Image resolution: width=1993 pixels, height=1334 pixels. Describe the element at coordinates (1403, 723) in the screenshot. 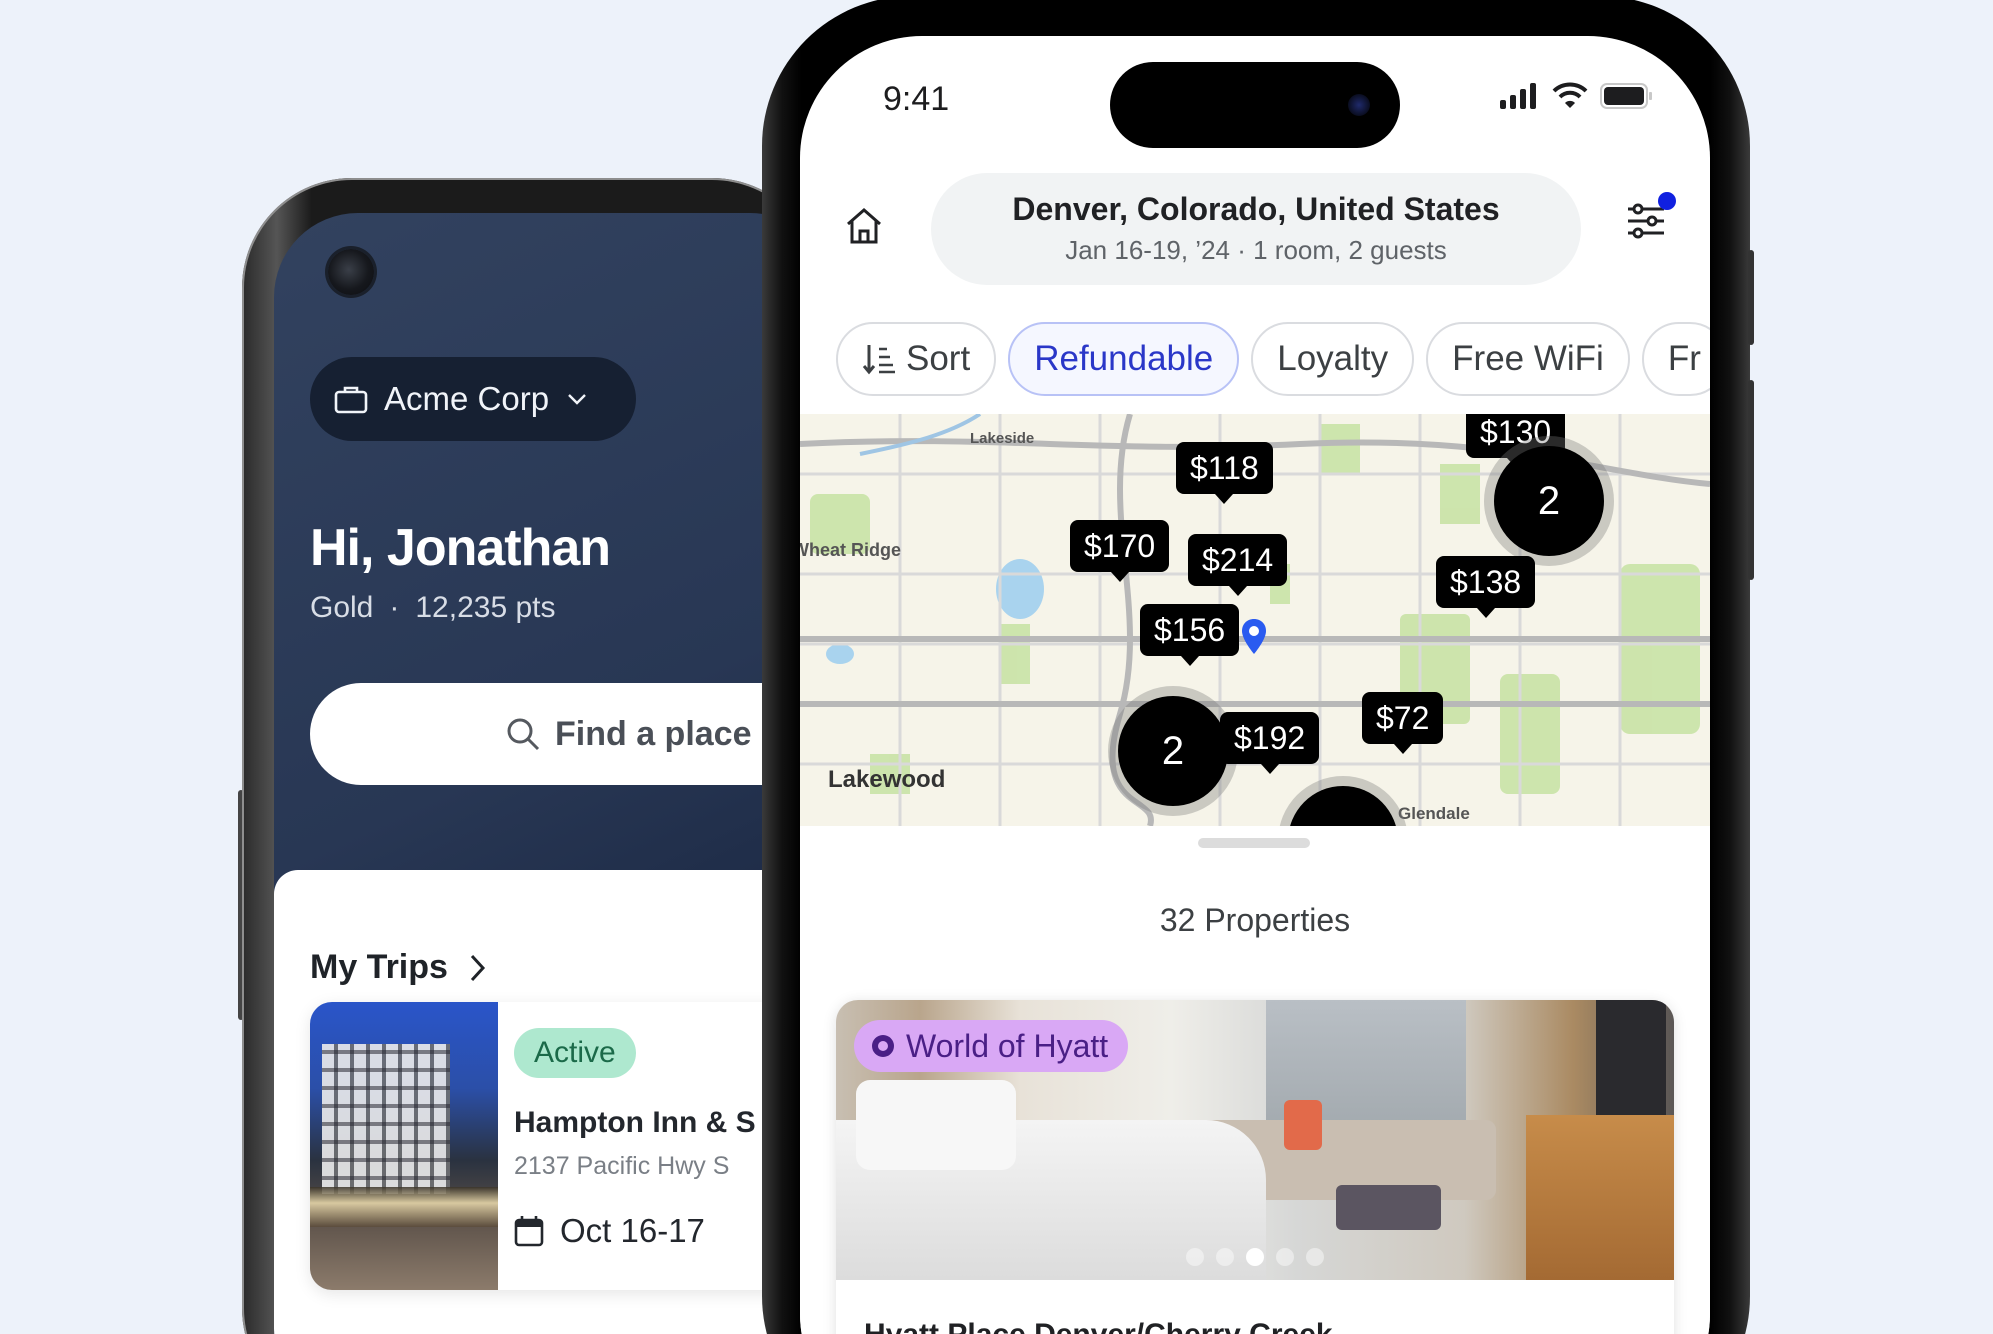

I see `price-pin: $72` at that location.